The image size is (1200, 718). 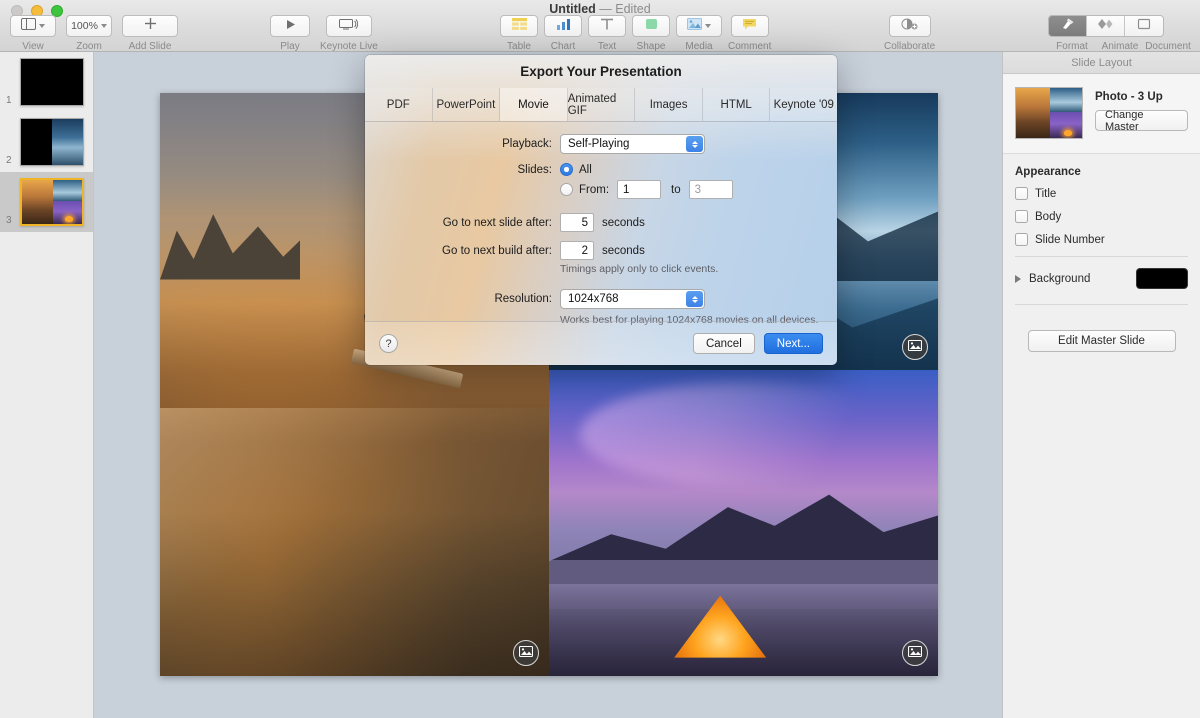 What do you see at coordinates (1049, 113) in the screenshot?
I see `master-slide-thumbnail` at bounding box center [1049, 113].